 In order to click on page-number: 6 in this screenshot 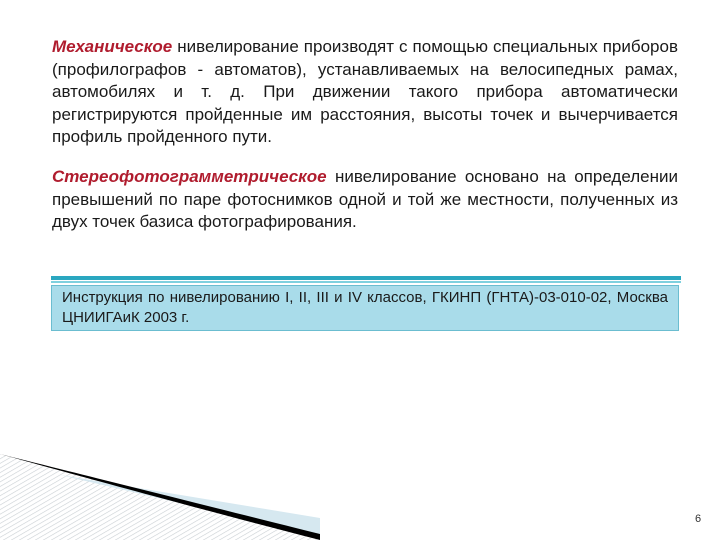, I will do `click(698, 519)`.